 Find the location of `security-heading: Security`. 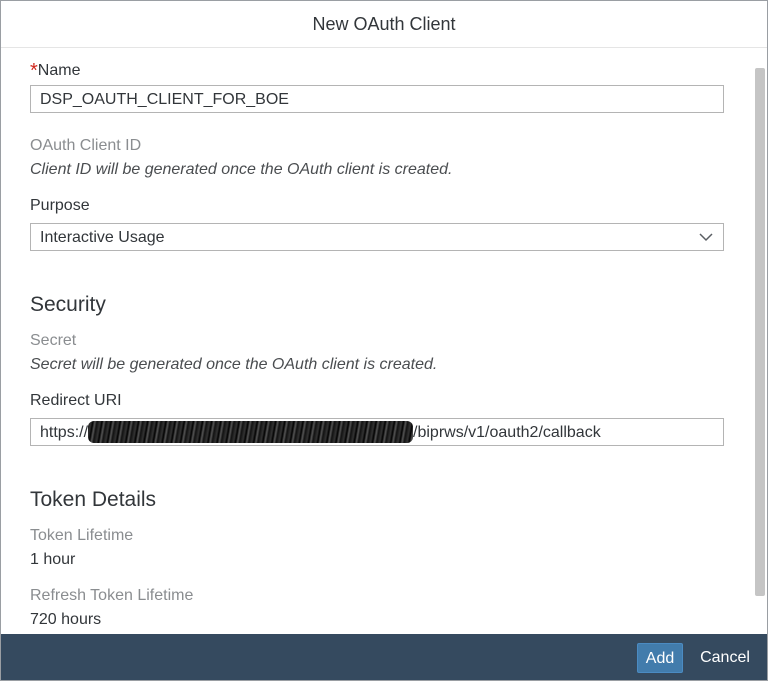

security-heading: Security is located at coordinates (68, 304).